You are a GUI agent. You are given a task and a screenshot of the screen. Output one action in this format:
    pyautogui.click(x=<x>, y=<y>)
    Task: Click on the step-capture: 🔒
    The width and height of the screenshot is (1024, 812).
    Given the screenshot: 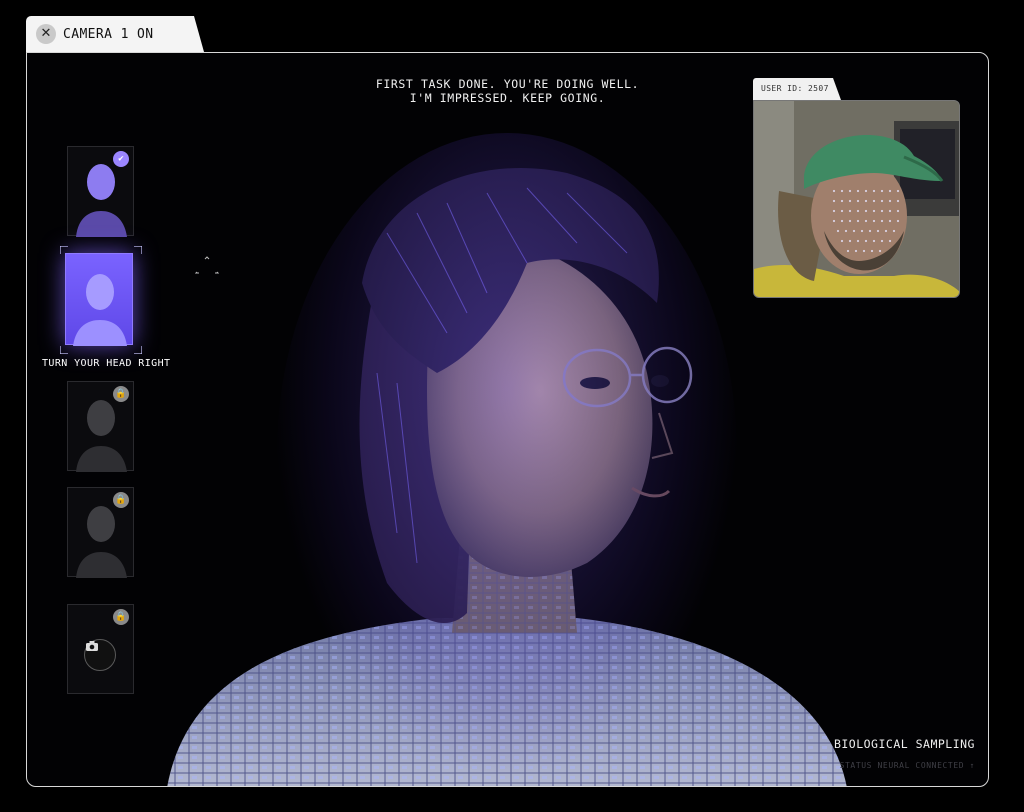 What is the action you would take?
    pyautogui.click(x=100, y=649)
    